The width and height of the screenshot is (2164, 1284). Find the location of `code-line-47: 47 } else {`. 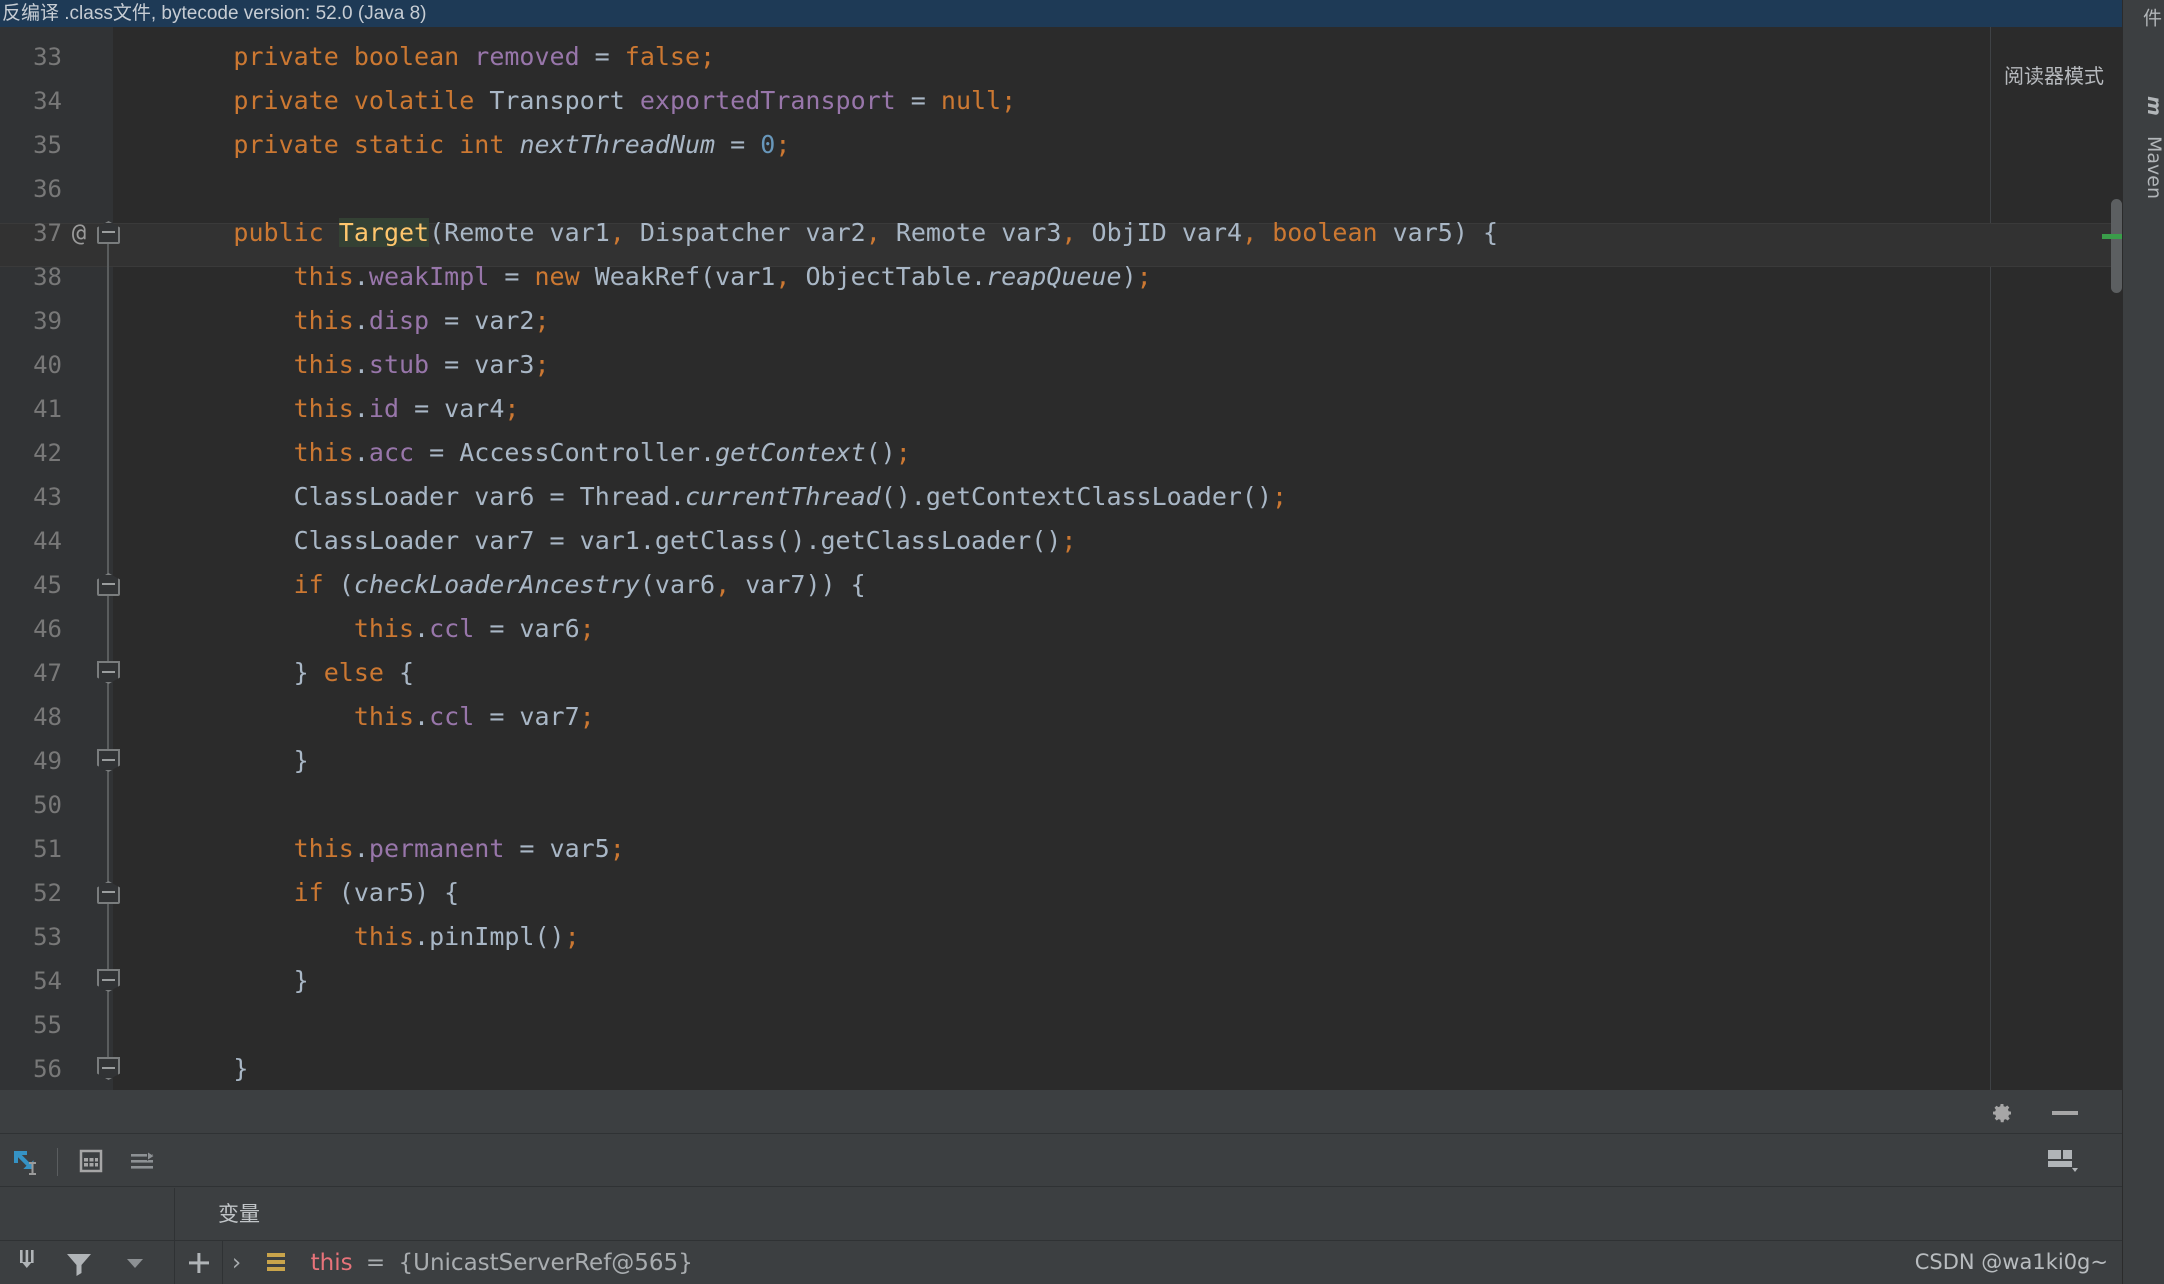

code-line-47: 47 } else { is located at coordinates (1061, 673).